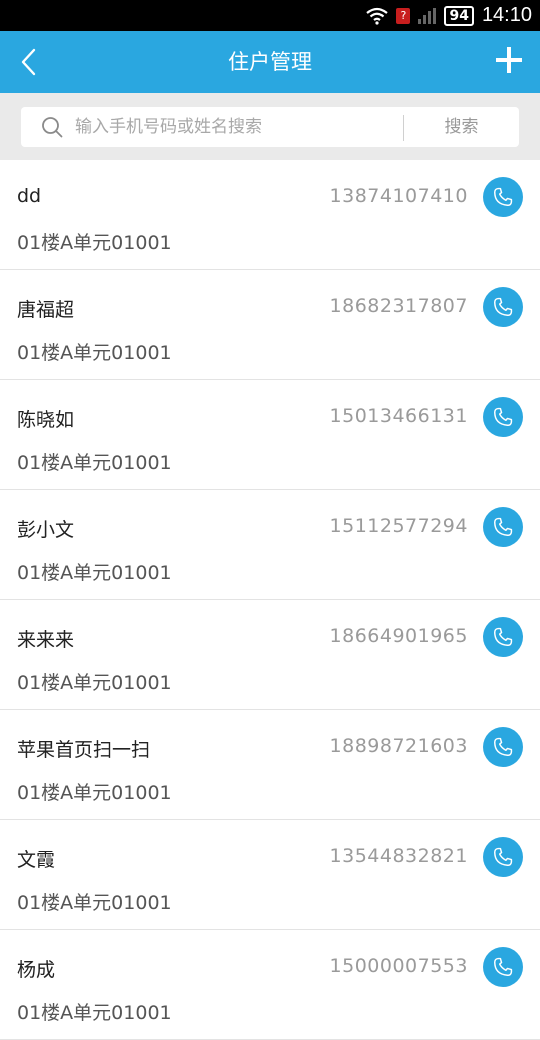 The width and height of the screenshot is (540, 1040). What do you see at coordinates (398, 966) in the screenshot?
I see `resident-phone: 15000007553` at bounding box center [398, 966].